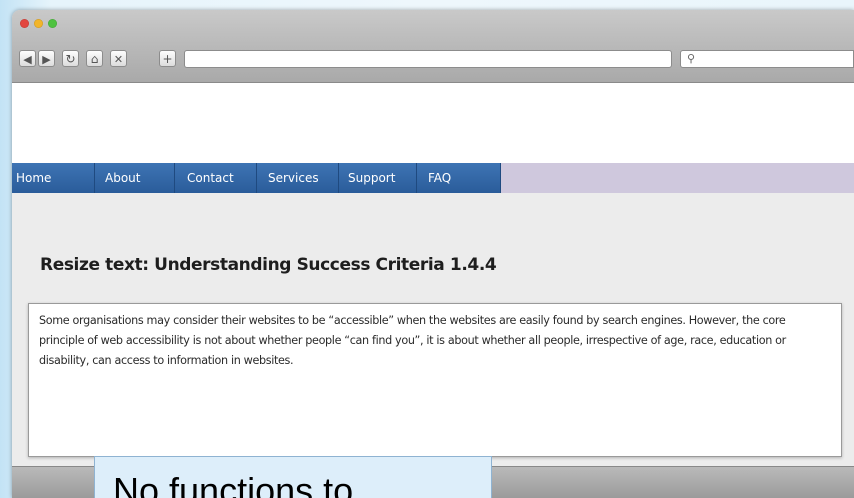 The height and width of the screenshot is (498, 854). What do you see at coordinates (293, 477) in the screenshot?
I see `caption-box: No functions to` at bounding box center [293, 477].